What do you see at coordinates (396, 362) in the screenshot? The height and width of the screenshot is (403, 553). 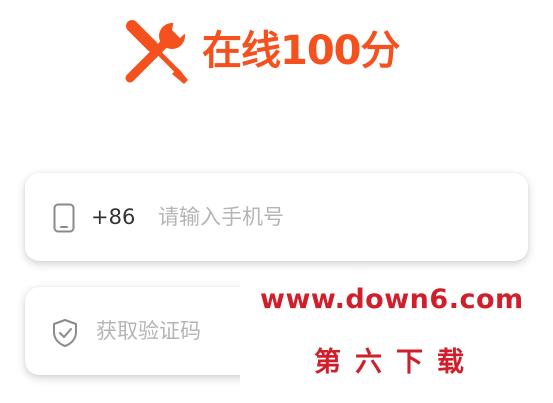 I see `watermark-name: 第六下载` at bounding box center [396, 362].